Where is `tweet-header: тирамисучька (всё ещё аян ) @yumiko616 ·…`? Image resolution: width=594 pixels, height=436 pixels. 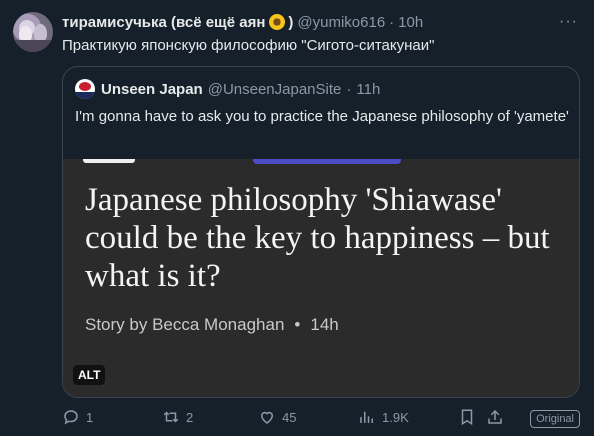
tweet-header: тирамисучька (всё ещё аян ) @yumiko616 ·… is located at coordinates (304, 22).